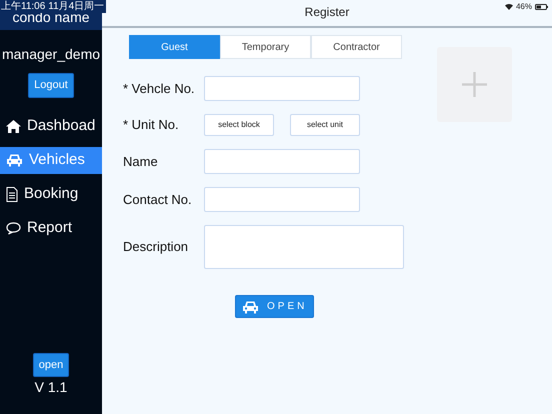  I want to click on field-label: * Vehcle No., so click(159, 89).